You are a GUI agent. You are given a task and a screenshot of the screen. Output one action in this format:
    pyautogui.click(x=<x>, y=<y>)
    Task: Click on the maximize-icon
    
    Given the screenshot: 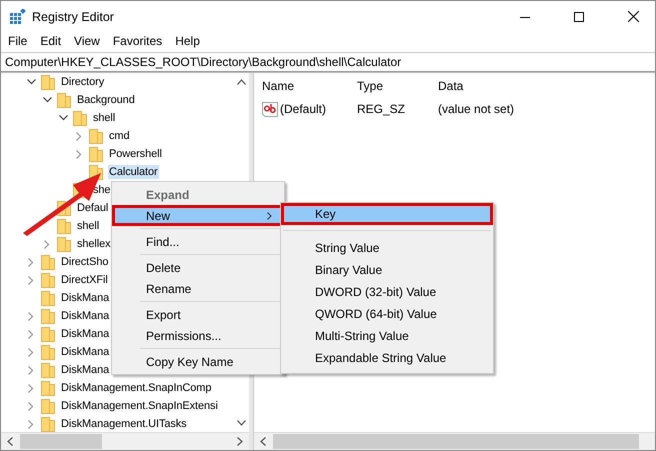 What is the action you would take?
    pyautogui.click(x=579, y=17)
    